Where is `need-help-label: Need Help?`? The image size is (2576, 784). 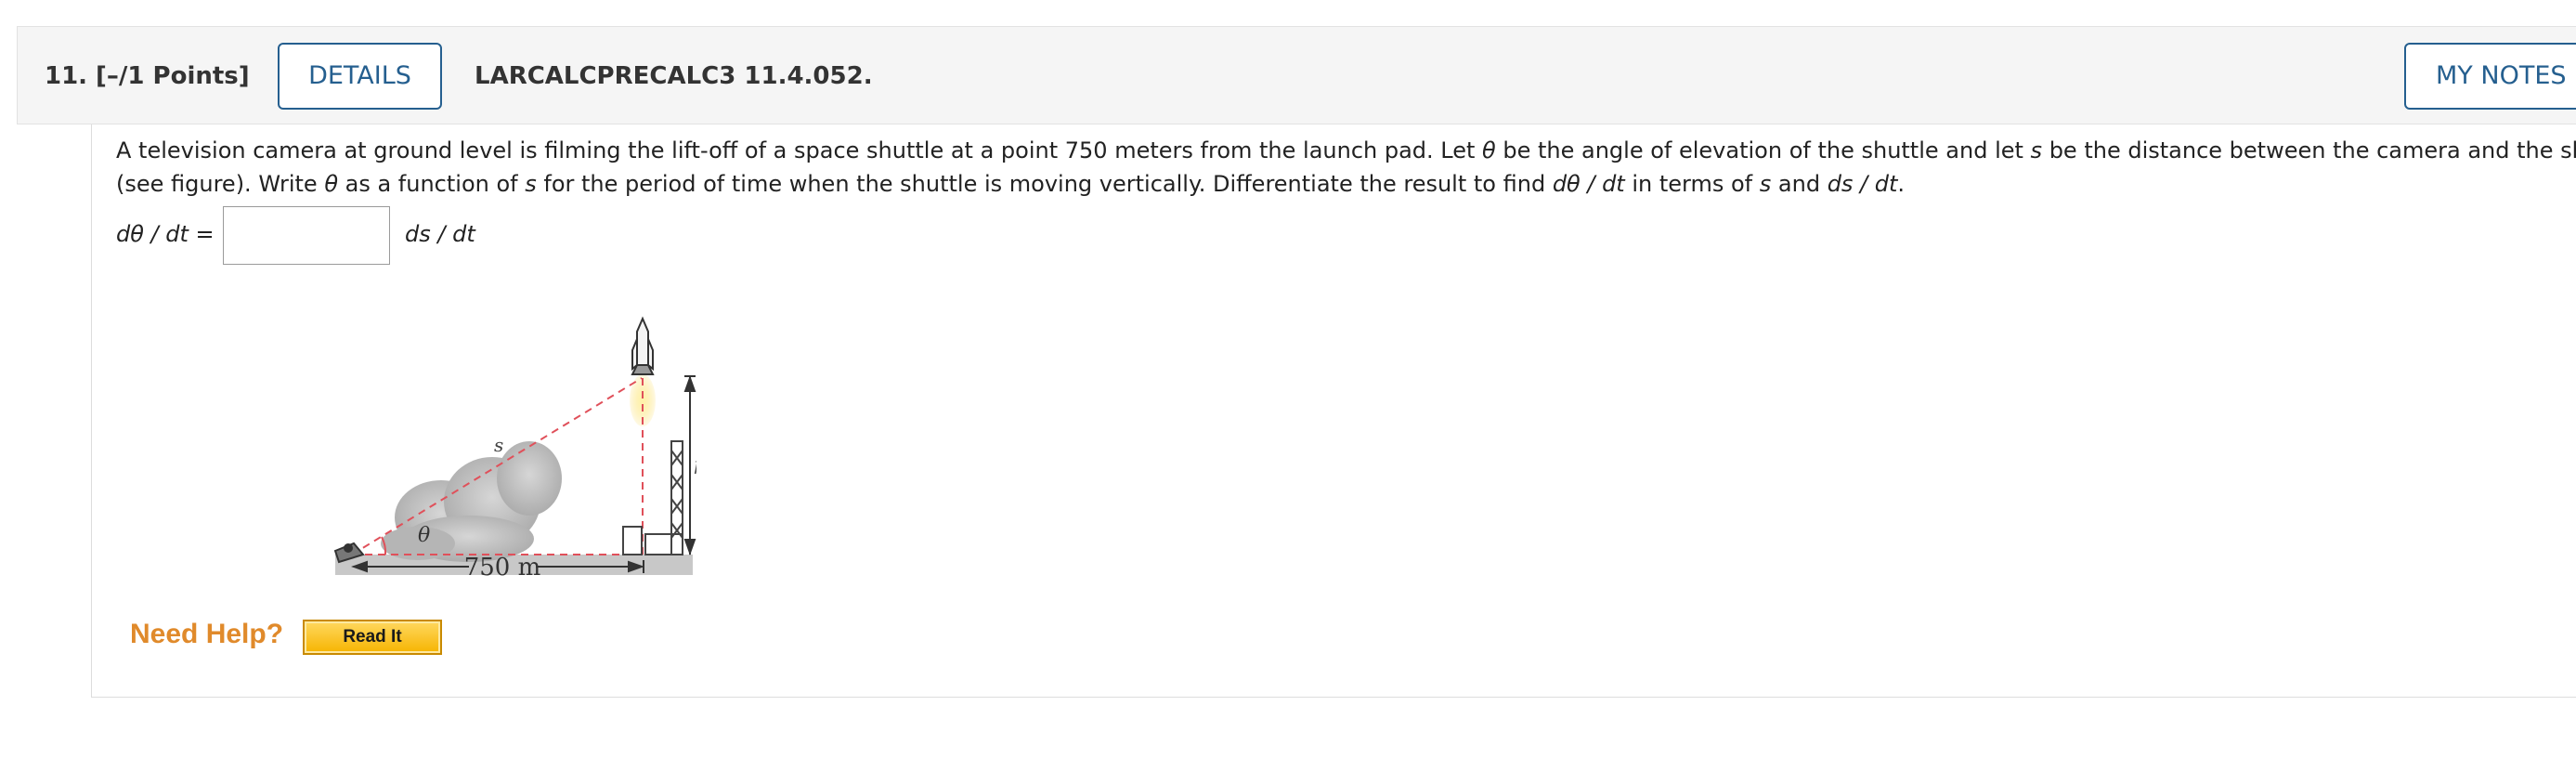
need-help-label: Need Help? is located at coordinates (207, 634).